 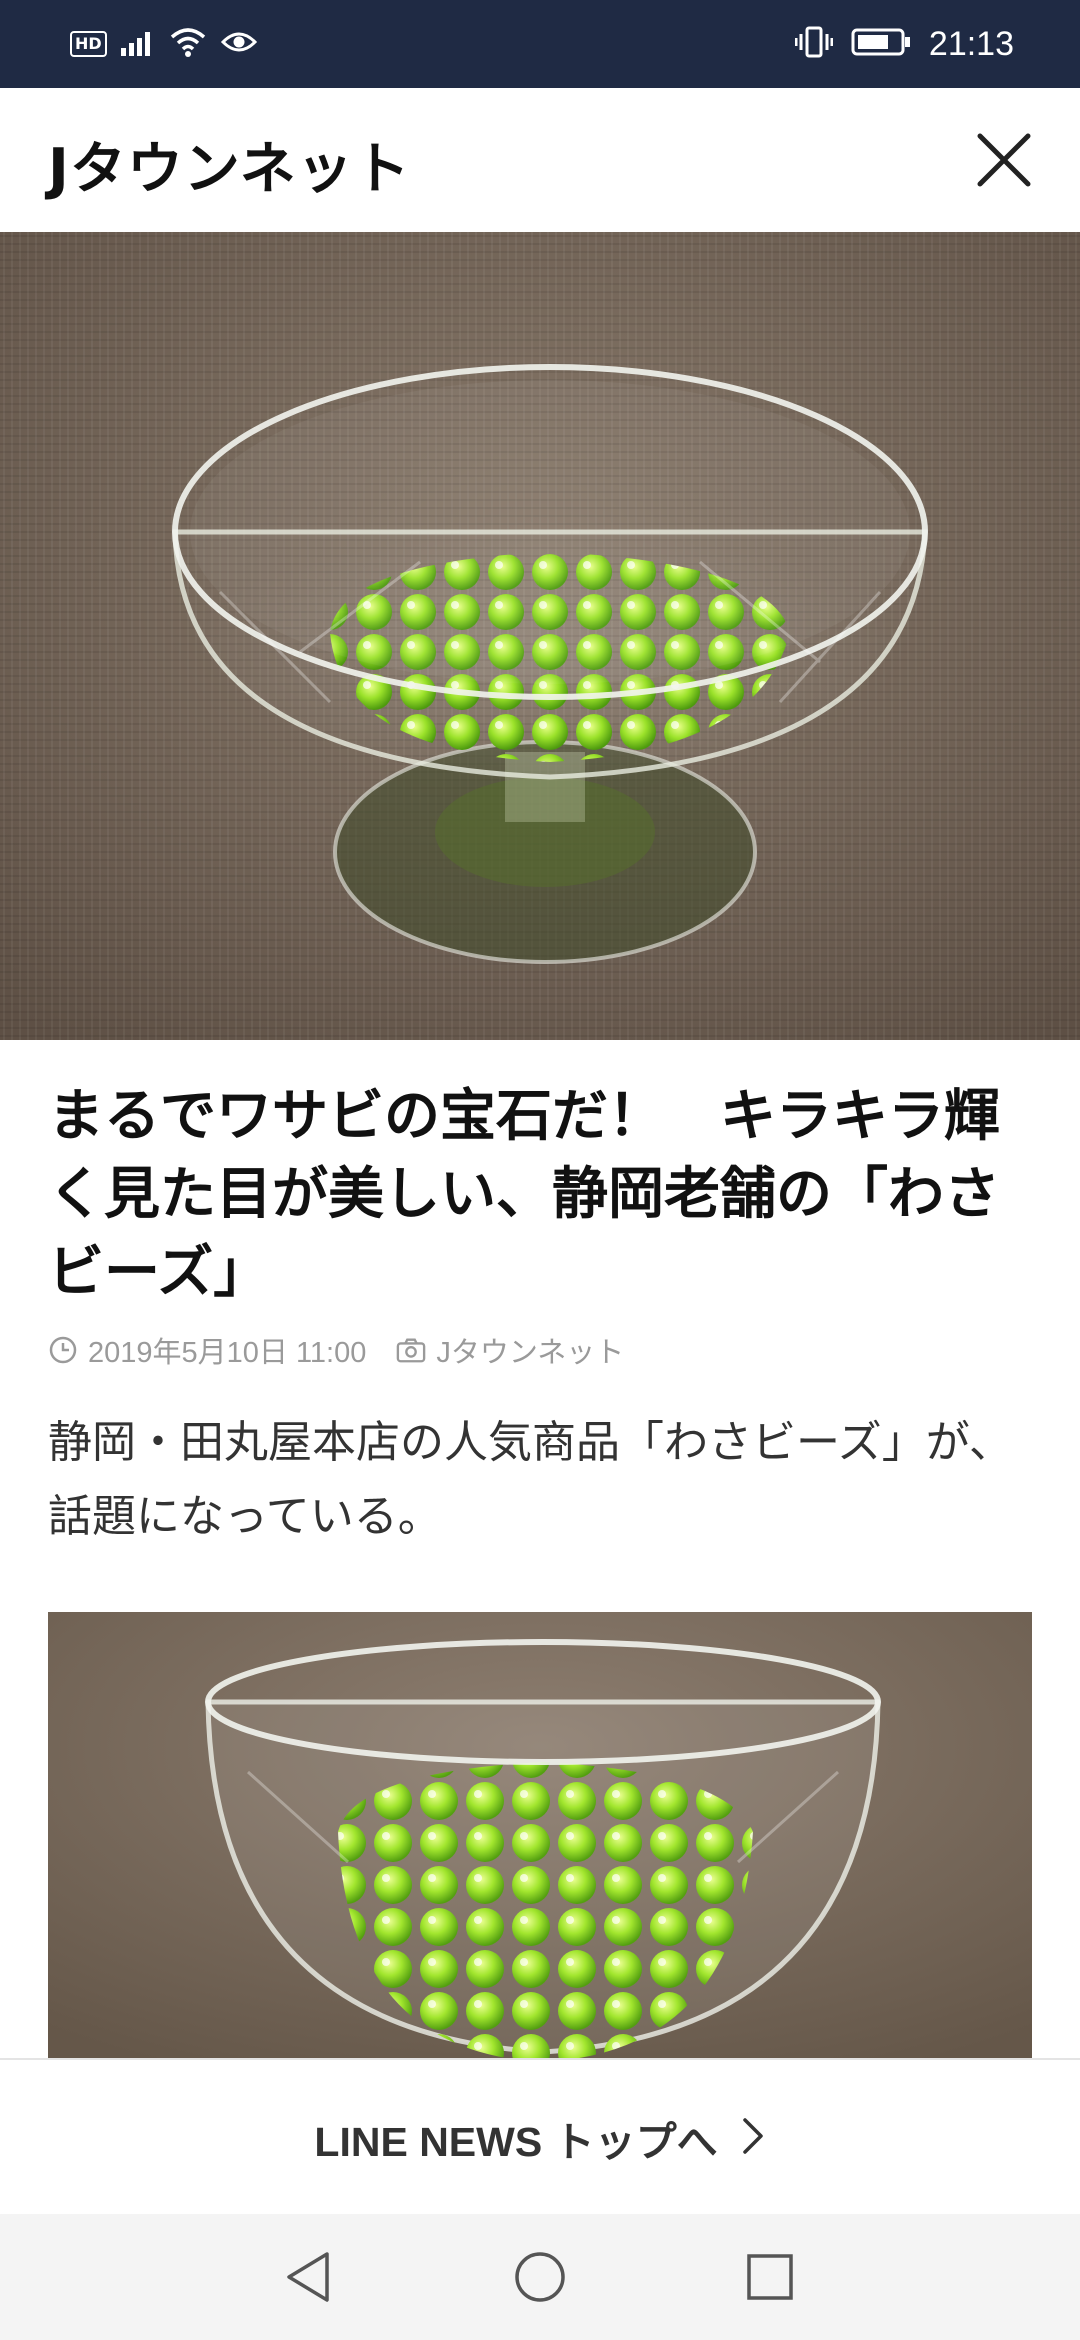 I want to click on nav-recents-button, so click(x=770, y=2277).